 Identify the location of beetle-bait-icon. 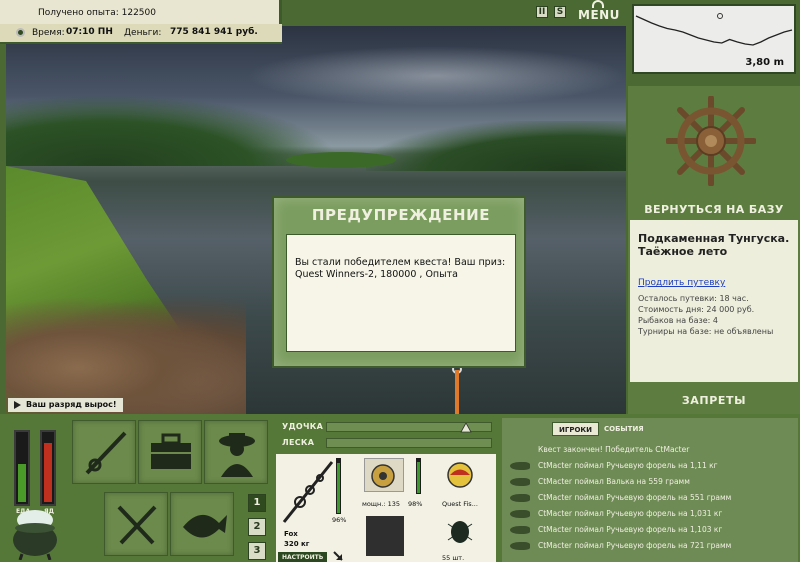
(460, 532).